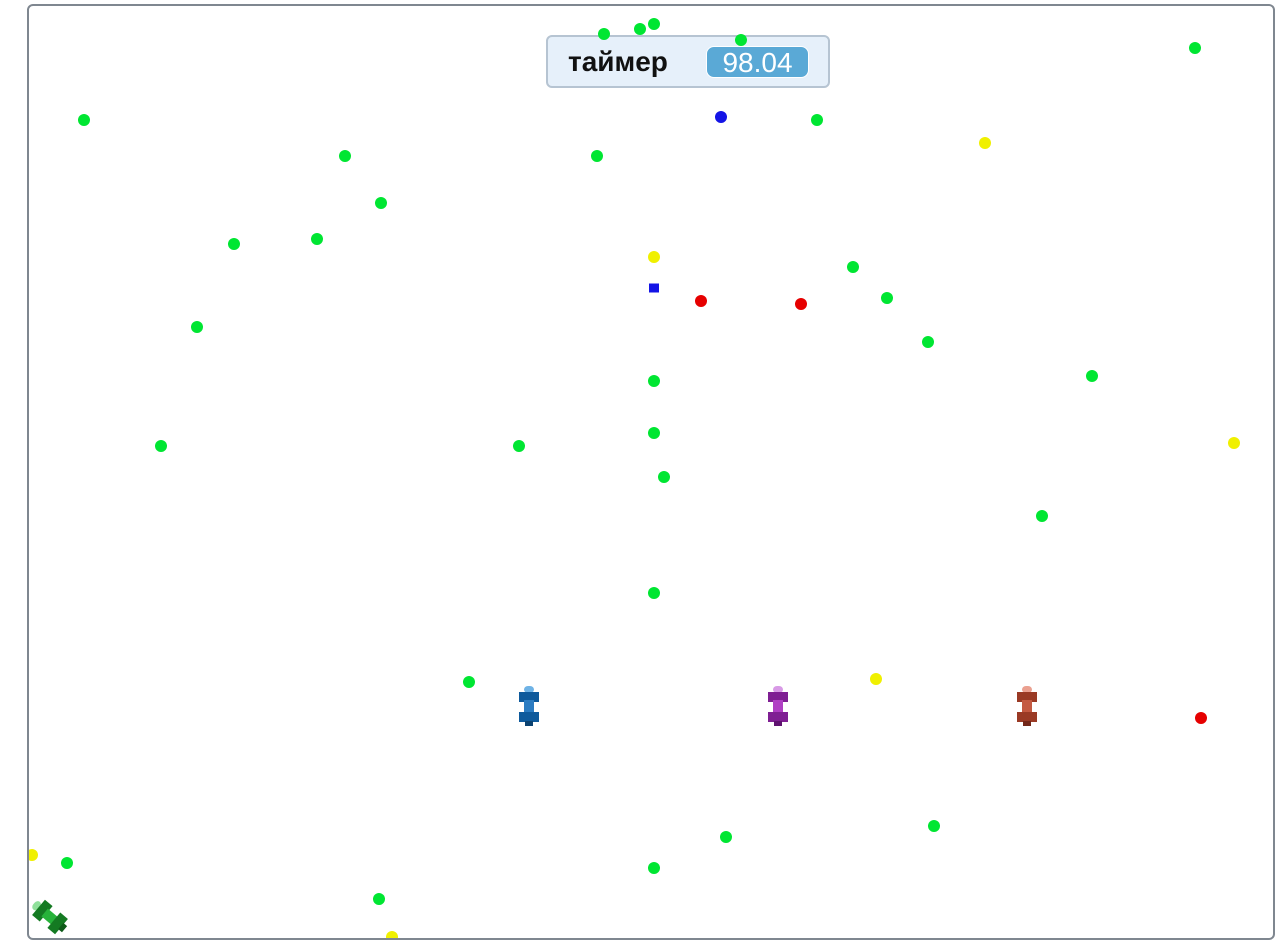  What do you see at coordinates (50, 917) in the screenshot?
I see `green-car` at bounding box center [50, 917].